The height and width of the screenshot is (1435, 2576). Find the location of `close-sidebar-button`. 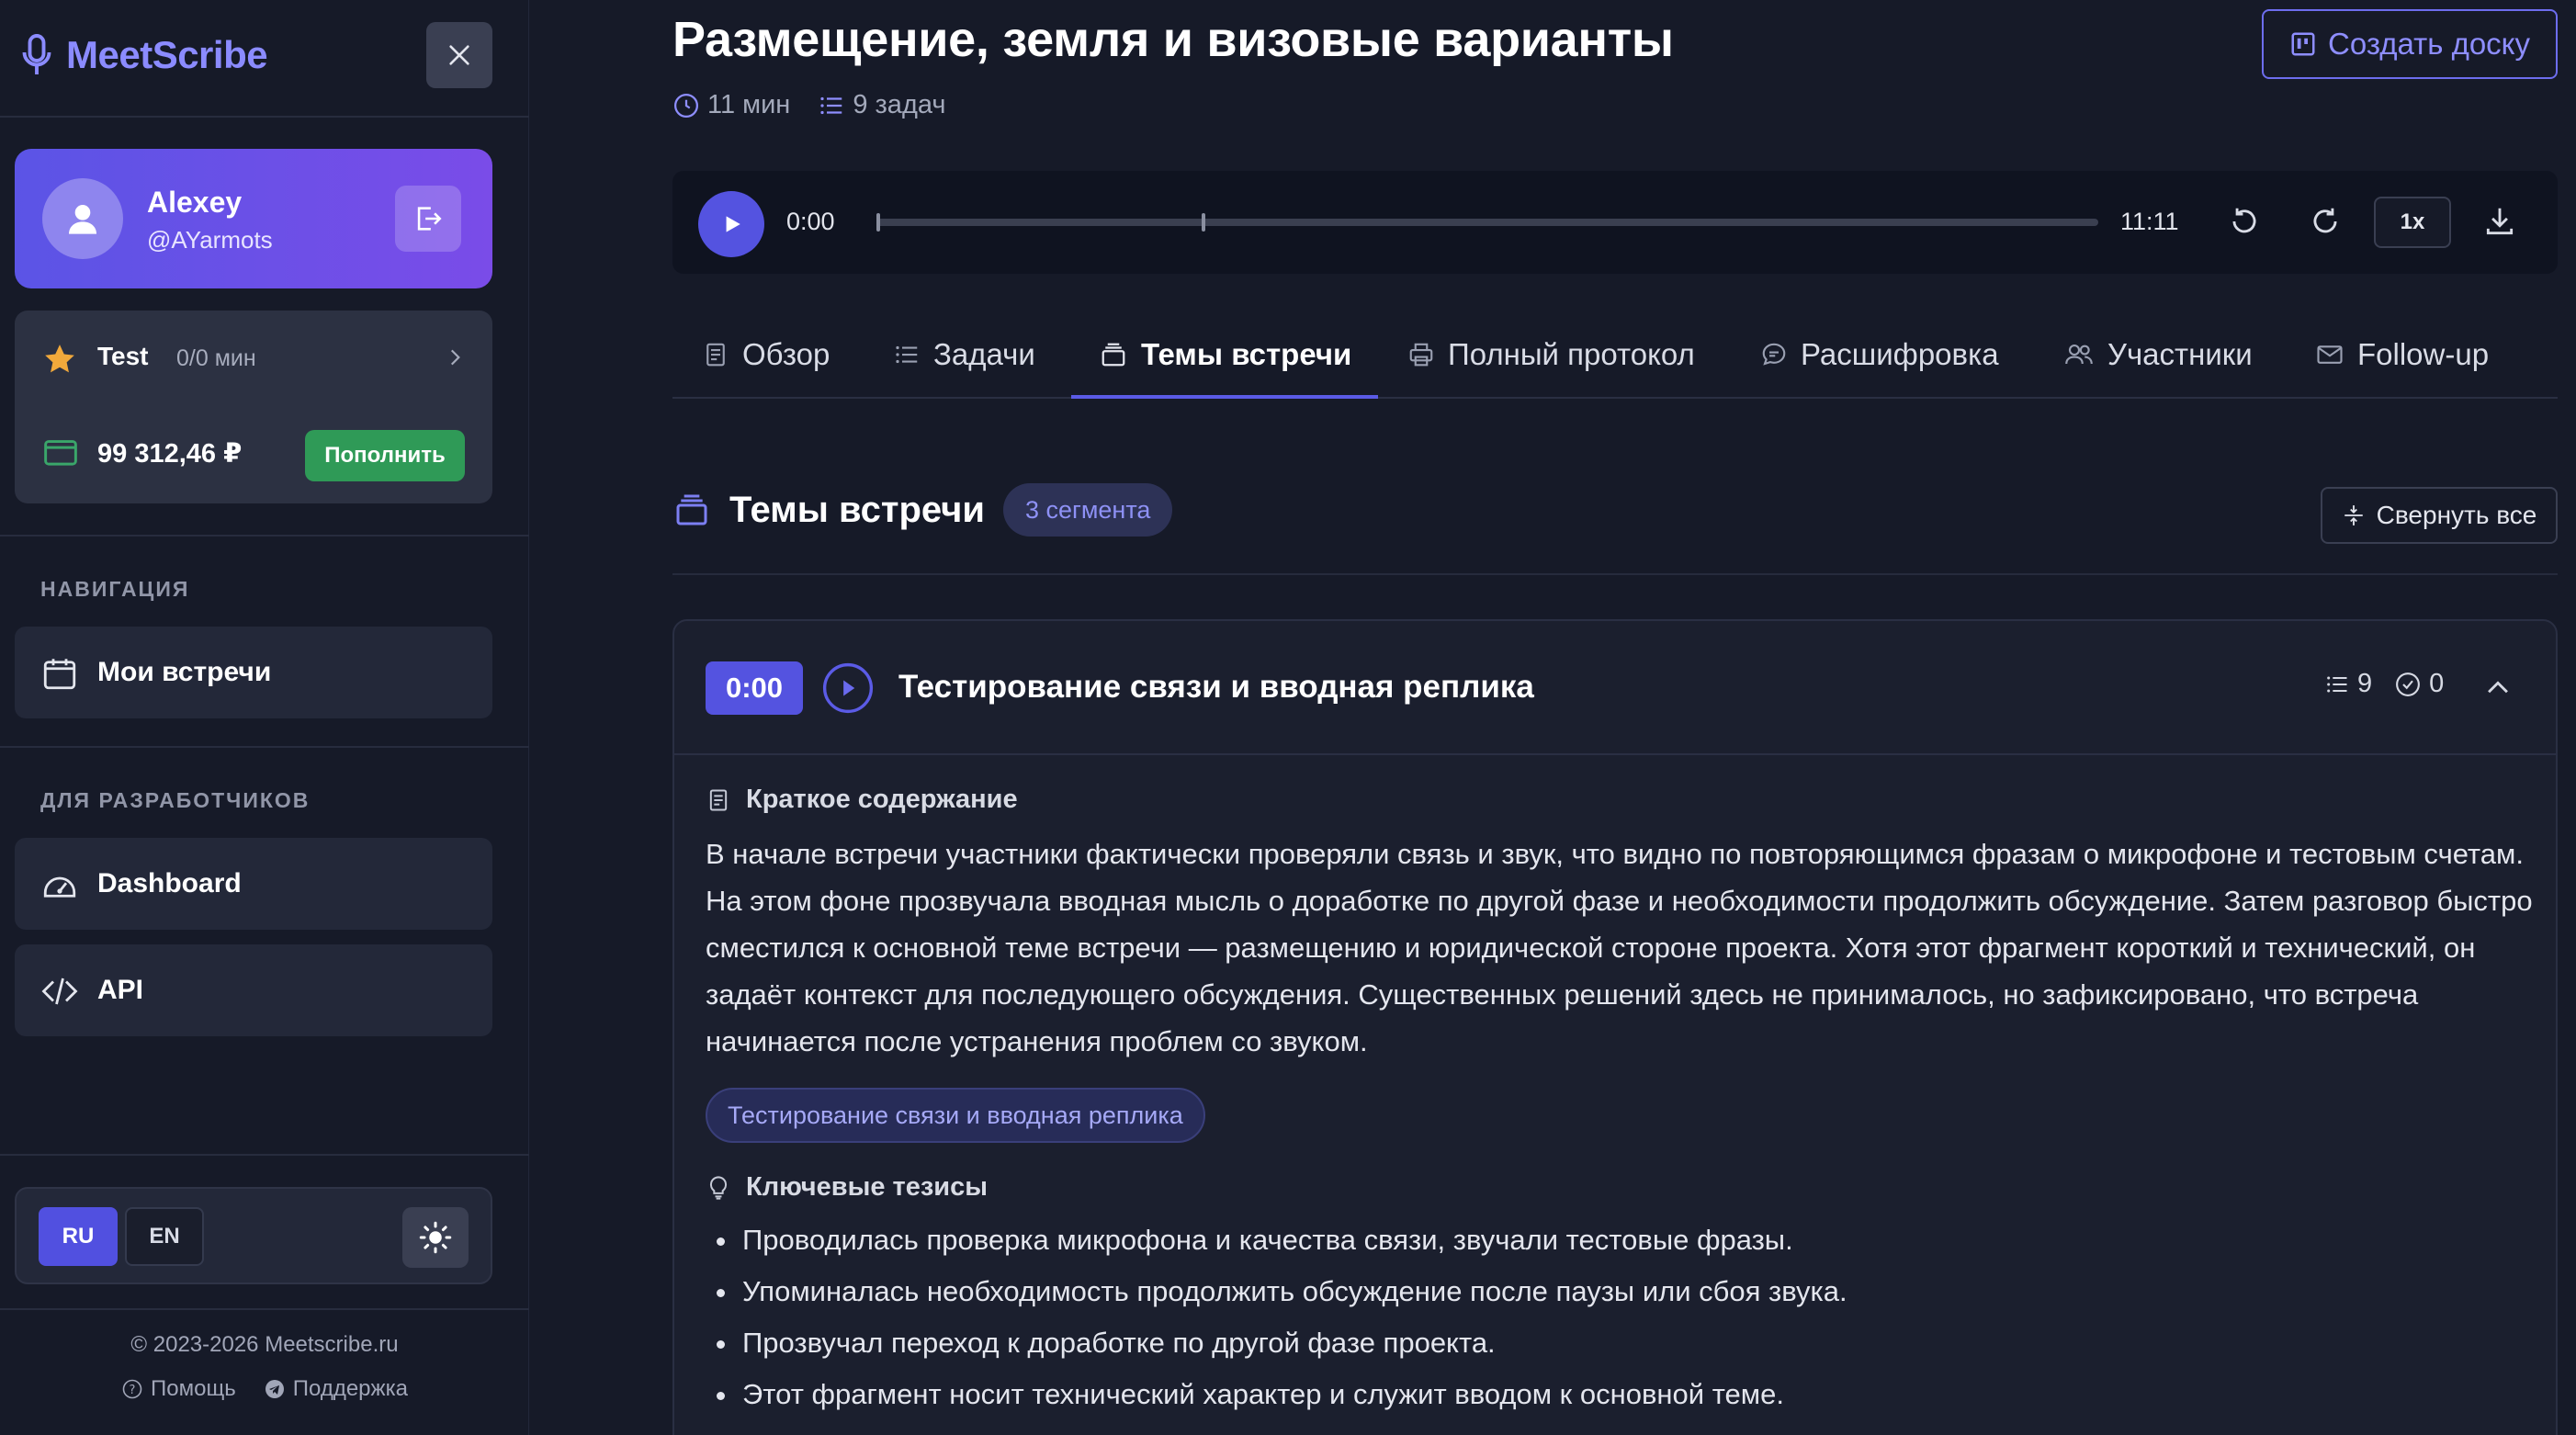

close-sidebar-button is located at coordinates (459, 55).